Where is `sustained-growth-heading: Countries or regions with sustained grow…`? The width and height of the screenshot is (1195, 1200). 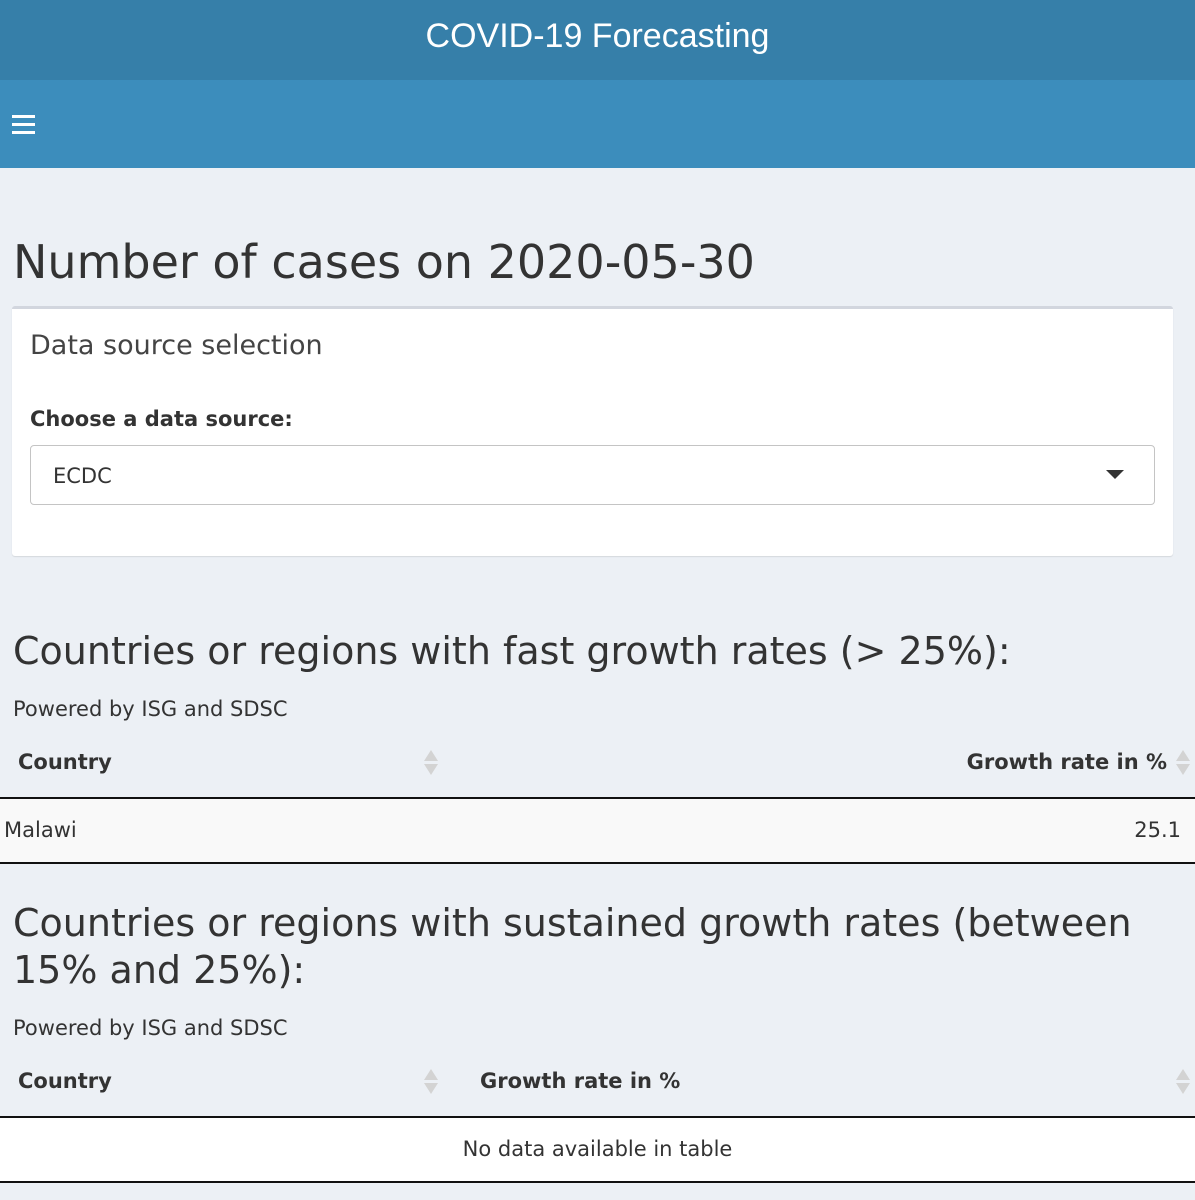
sustained-growth-heading: Countries or regions with sustained grow… is located at coordinates (572, 946).